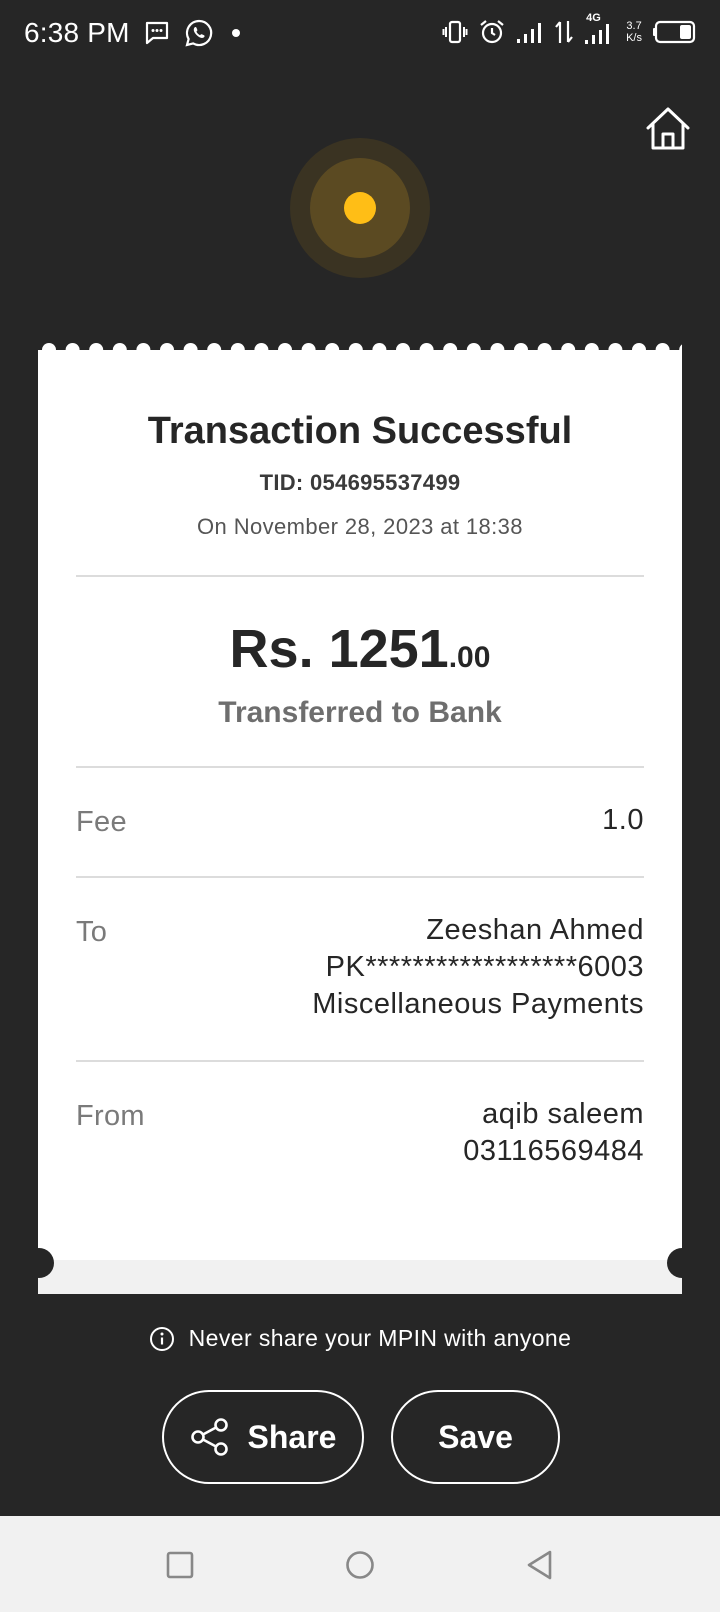 Image resolution: width=720 pixels, height=1612 pixels. Describe the element at coordinates (236, 33) in the screenshot. I see `notification-dot-icon` at that location.